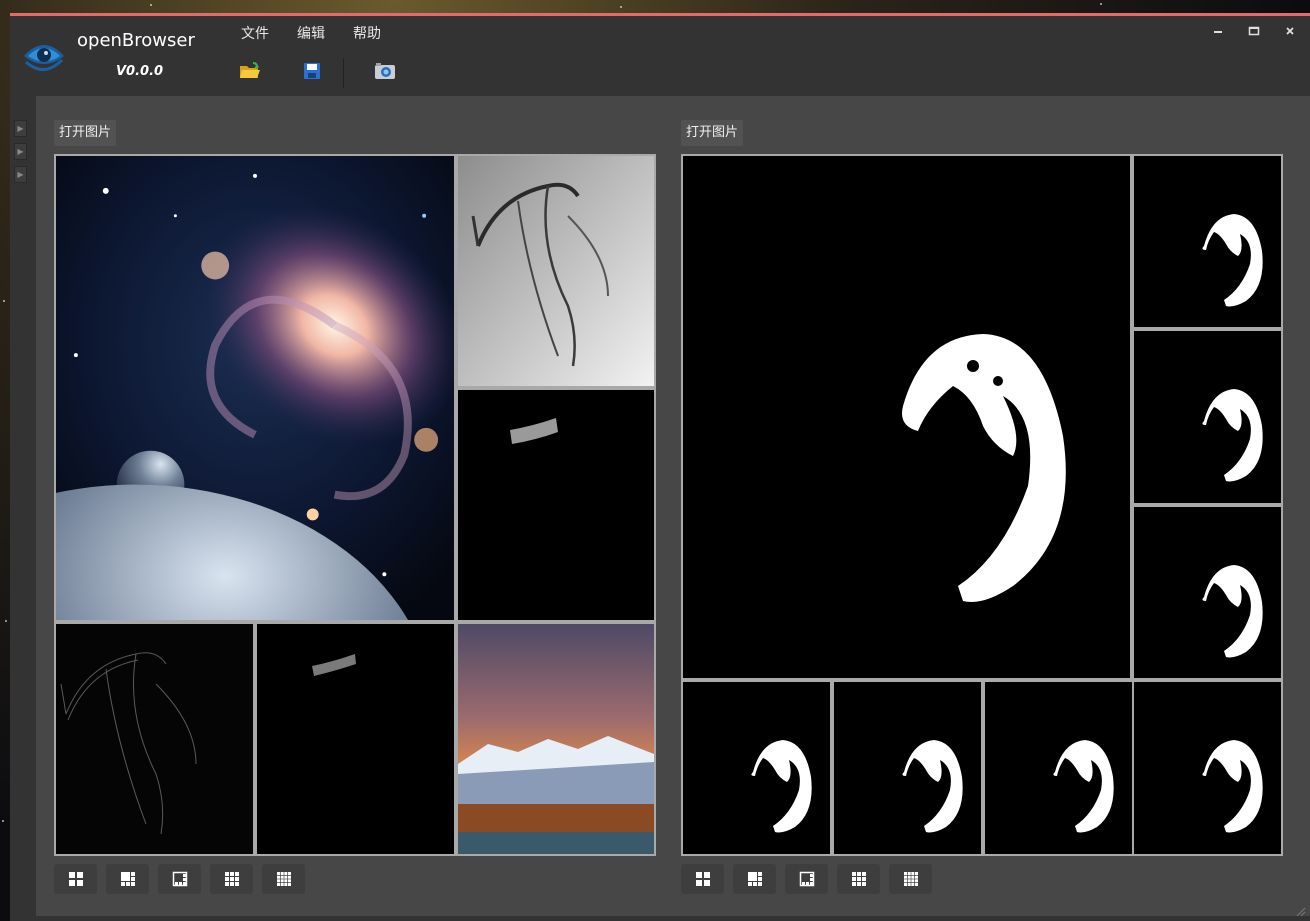 The height and width of the screenshot is (921, 1310). I want to click on app-version: V0.0.0, so click(140, 71).